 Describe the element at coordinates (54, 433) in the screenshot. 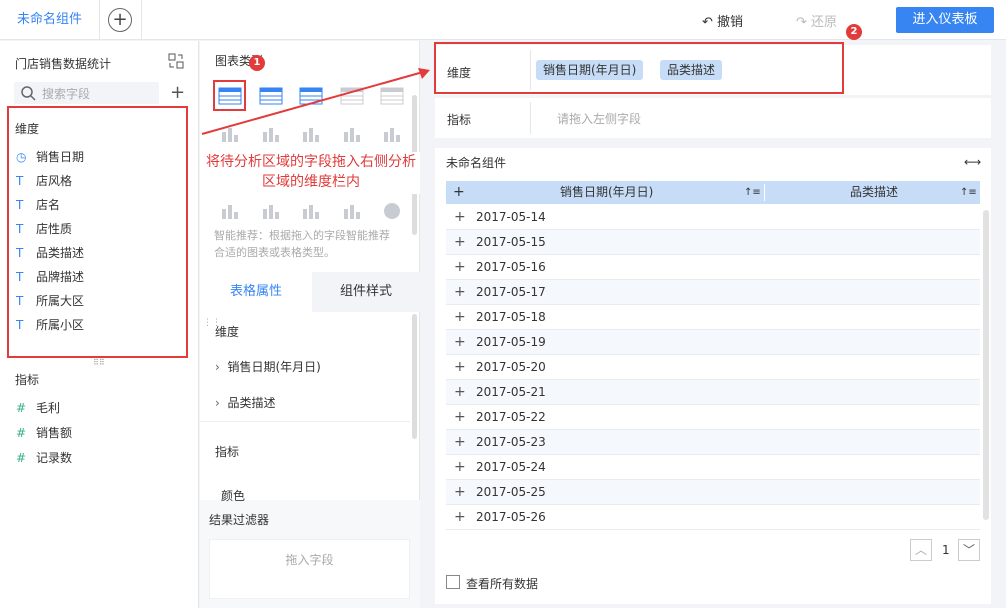

I see `indicator-field-label: 销售额` at that location.